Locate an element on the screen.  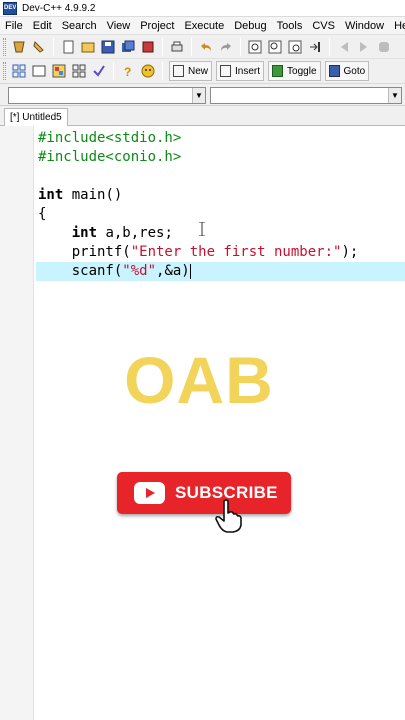
preprocessor-token: #include<conio.h> is located at coordinates (110, 157).